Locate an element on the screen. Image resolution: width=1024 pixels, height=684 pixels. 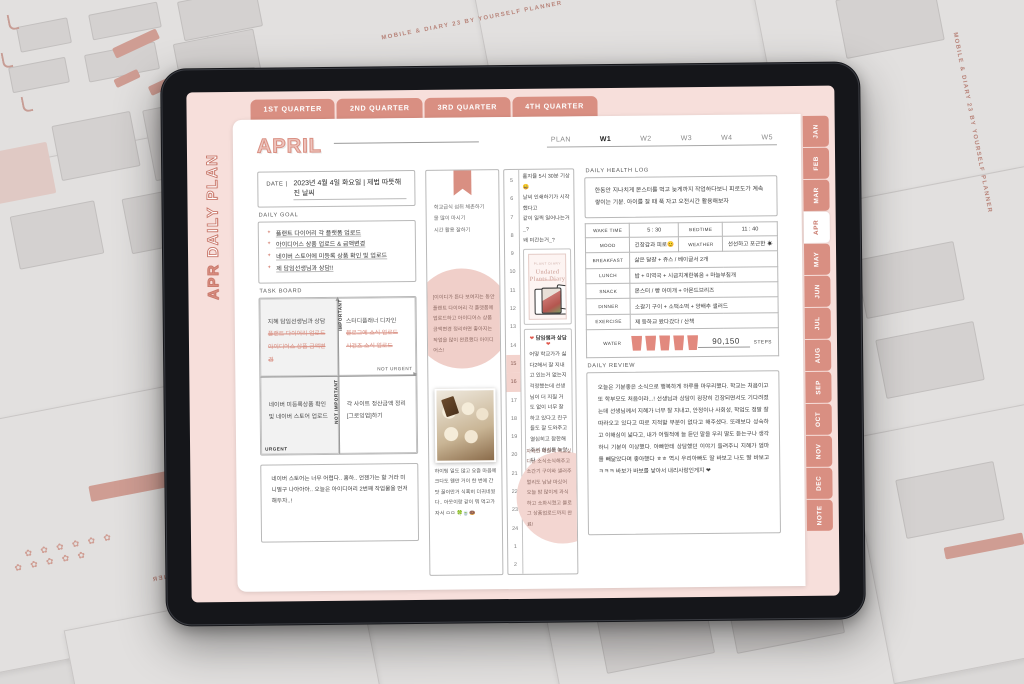
timeline-entry-line: 같이 일찍 일어나는거_? is located at coordinates (546, 224).